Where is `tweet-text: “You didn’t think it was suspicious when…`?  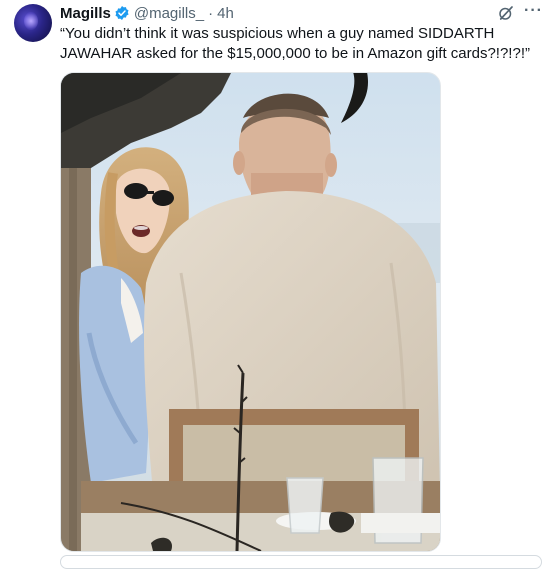 tweet-text: “You didn’t think it was suspicious when… is located at coordinates (295, 43).